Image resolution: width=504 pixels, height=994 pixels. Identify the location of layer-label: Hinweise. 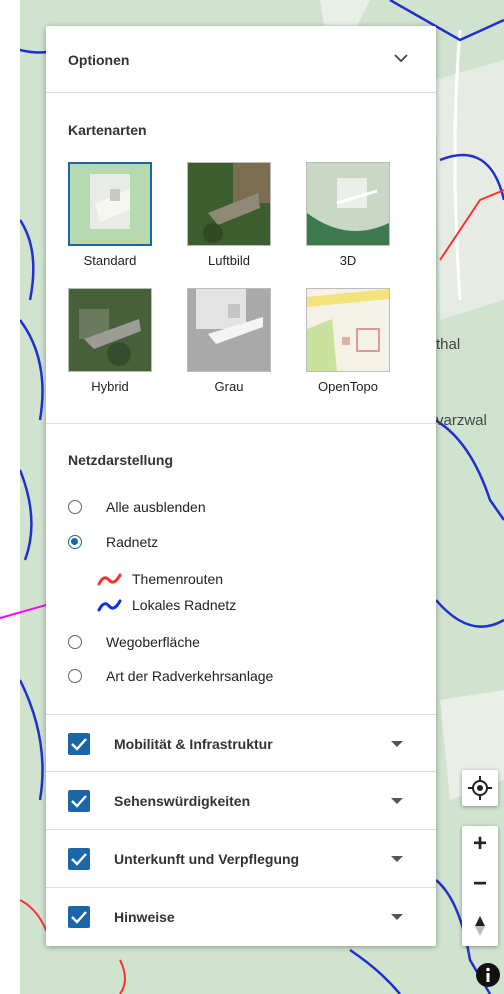
(144, 917).